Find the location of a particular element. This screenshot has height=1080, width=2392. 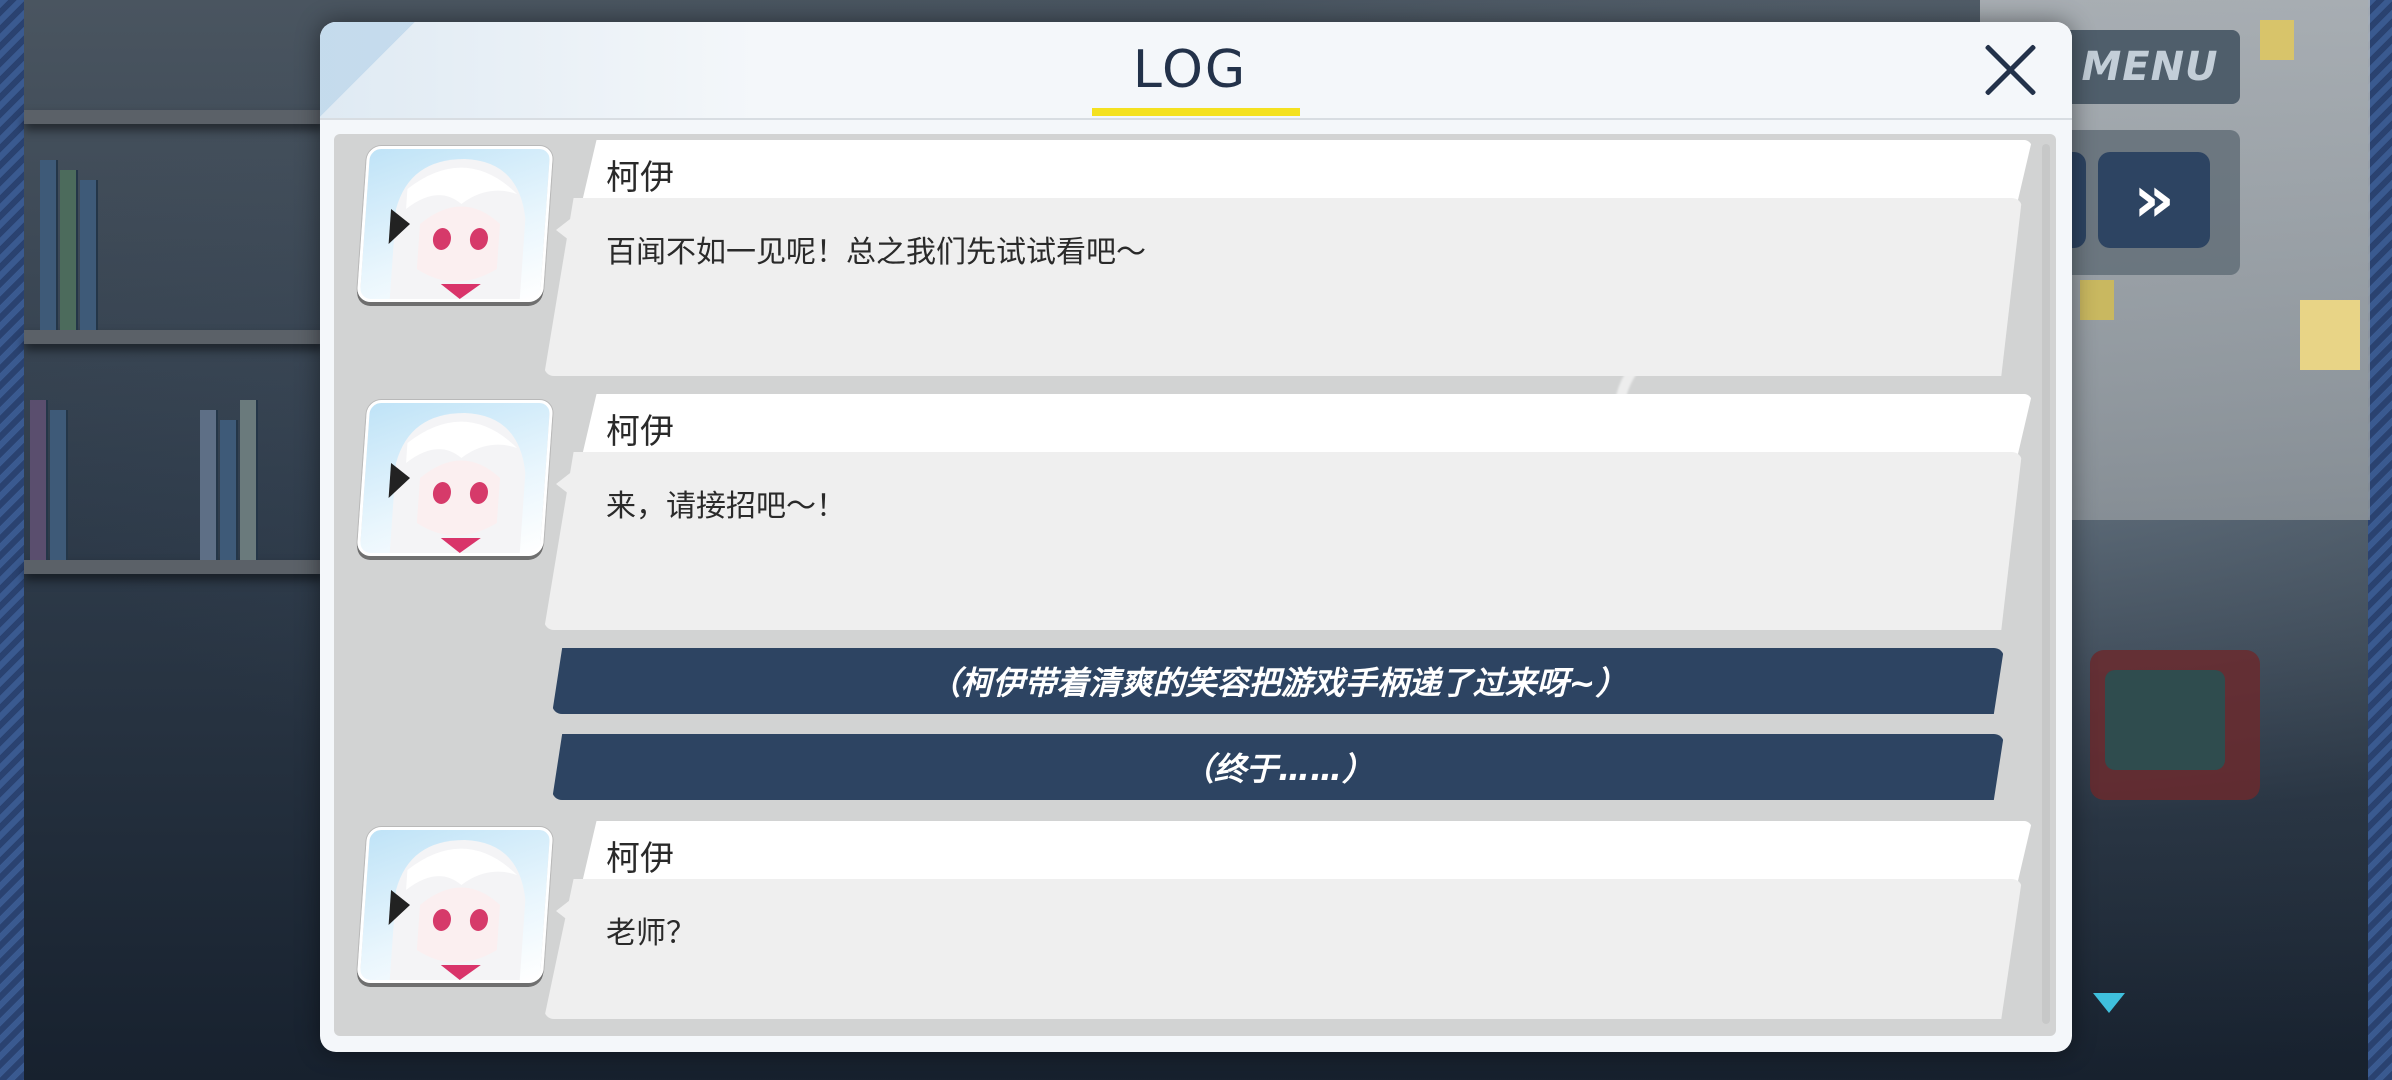

fast-forward-button: » is located at coordinates (2154, 200).